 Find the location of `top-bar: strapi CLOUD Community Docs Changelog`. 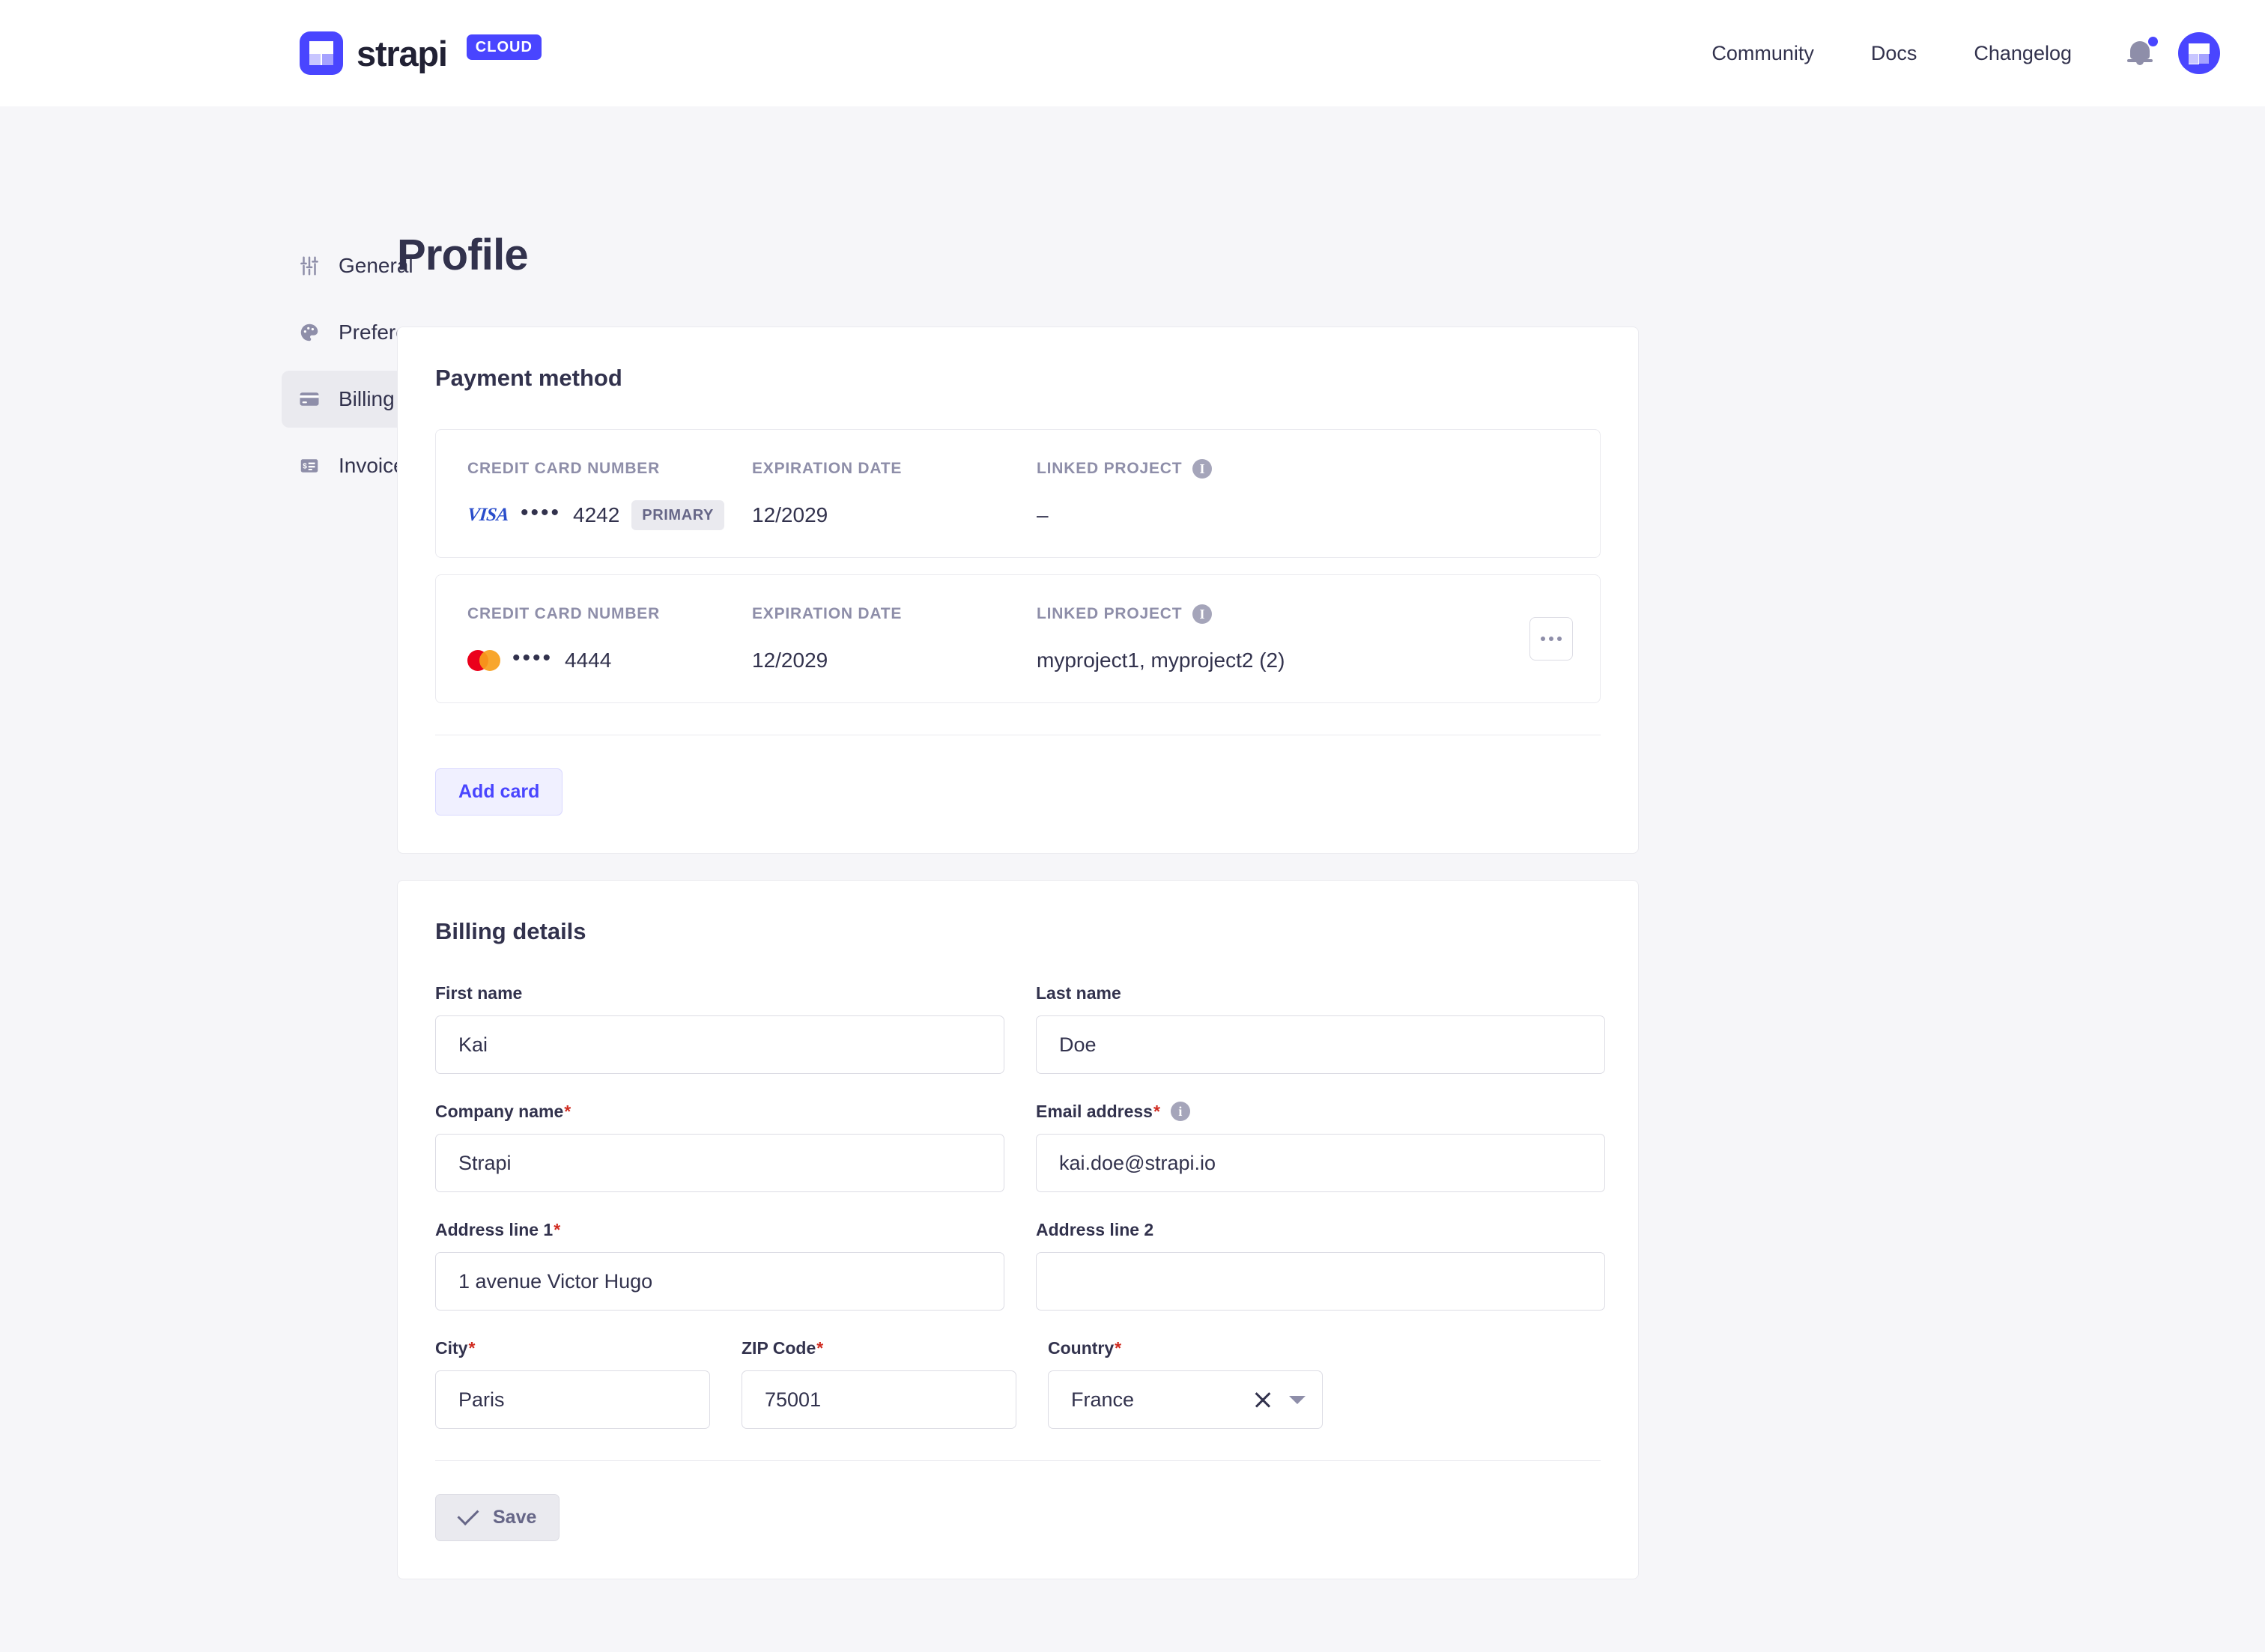

top-bar: strapi CLOUD Community Docs Changelog is located at coordinates (1132, 53).